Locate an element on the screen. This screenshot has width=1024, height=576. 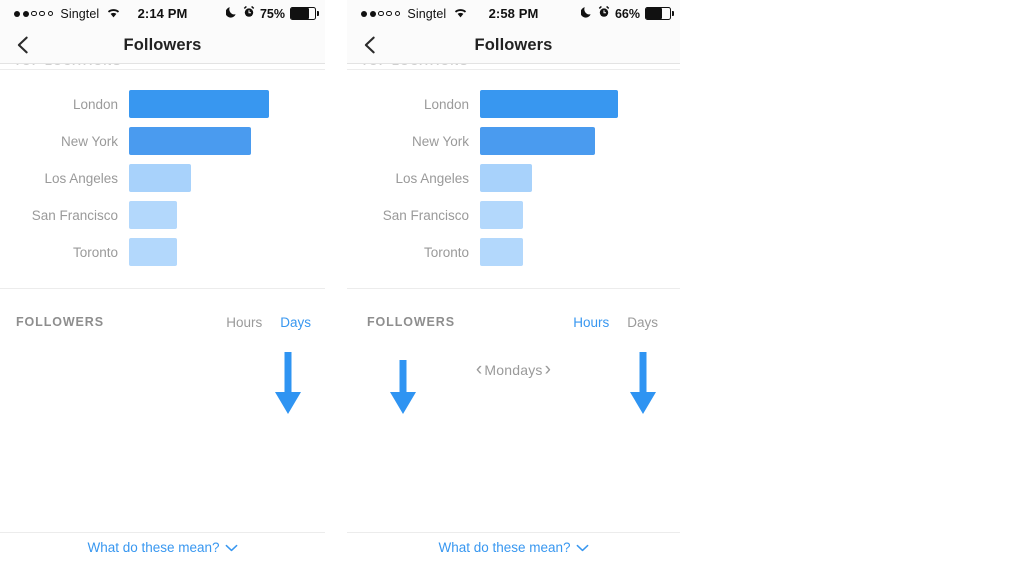
status-right-group: 66% is located at coordinates (627, 14).